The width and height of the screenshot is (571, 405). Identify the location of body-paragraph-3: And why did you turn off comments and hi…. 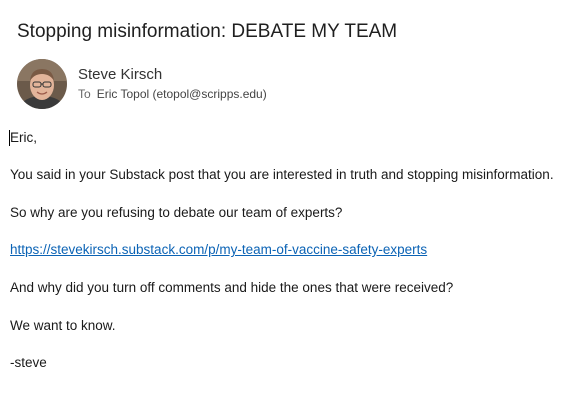
(231, 287).